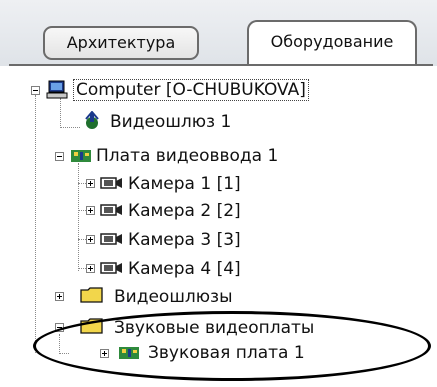  I want to click on tree-item-camera-1: Камера 1 [1], so click(184, 184).